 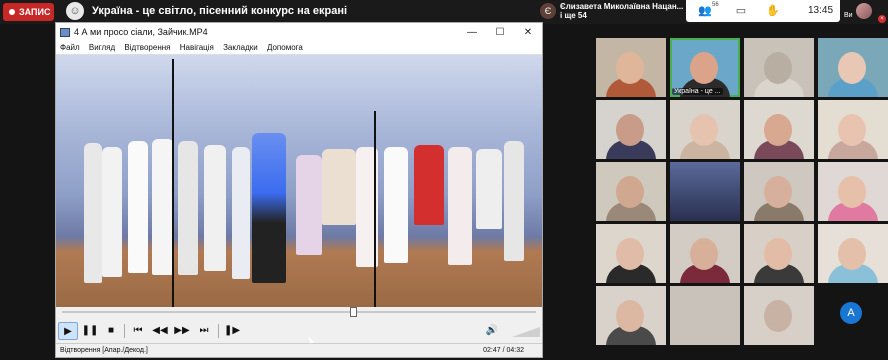 I want to click on next-icon: ⏭, so click(x=204, y=331).